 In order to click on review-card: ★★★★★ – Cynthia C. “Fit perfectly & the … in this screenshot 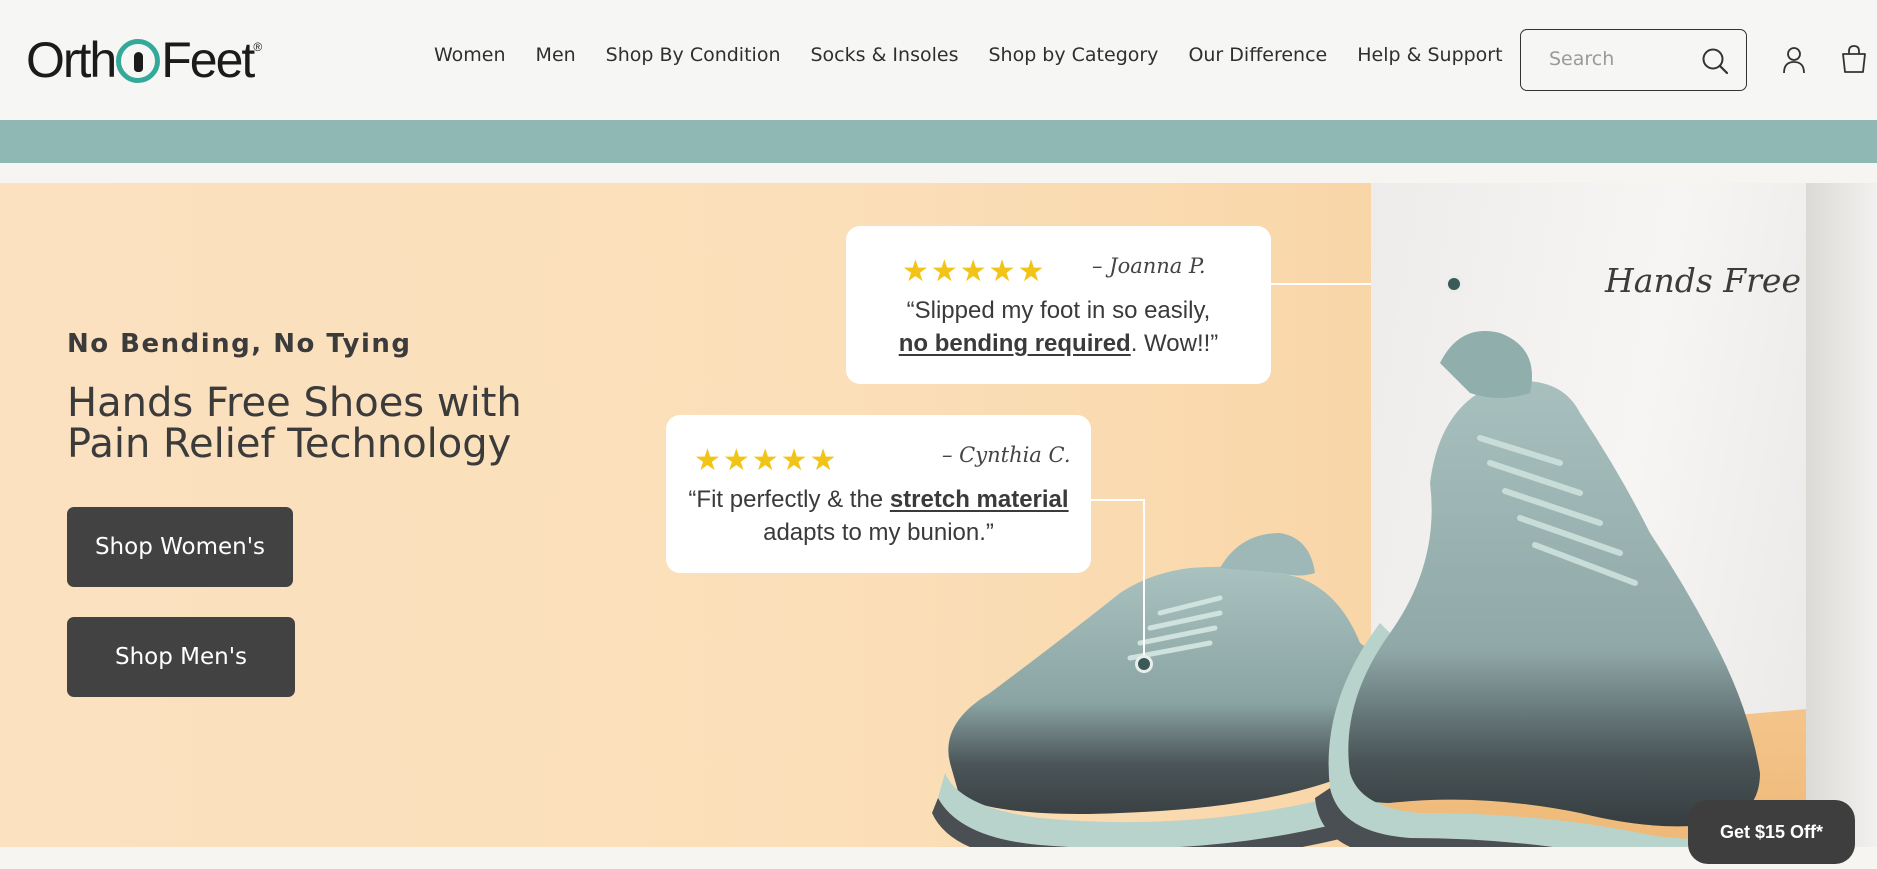, I will do `click(878, 494)`.